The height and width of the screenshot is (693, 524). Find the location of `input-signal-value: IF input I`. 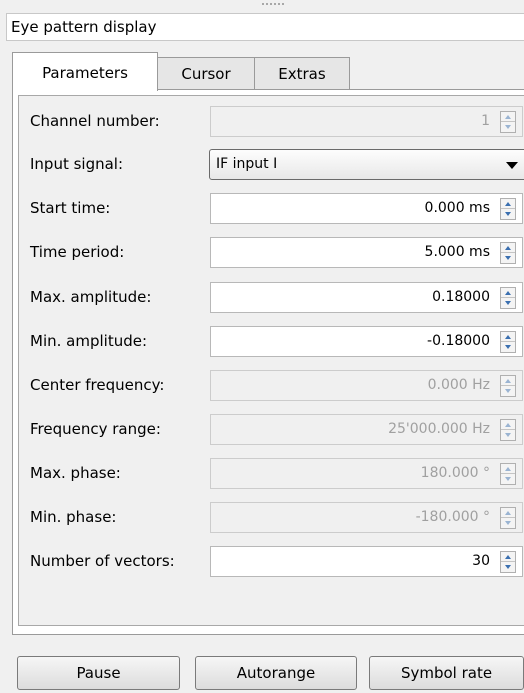

input-signal-value: IF input I is located at coordinates (247, 164).